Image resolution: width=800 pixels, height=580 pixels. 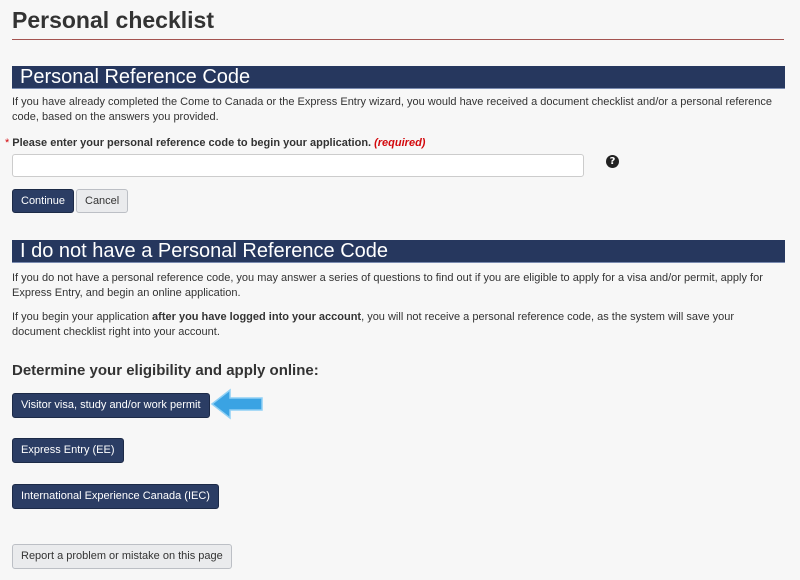 I want to click on reference-code-input, so click(x=298, y=165).